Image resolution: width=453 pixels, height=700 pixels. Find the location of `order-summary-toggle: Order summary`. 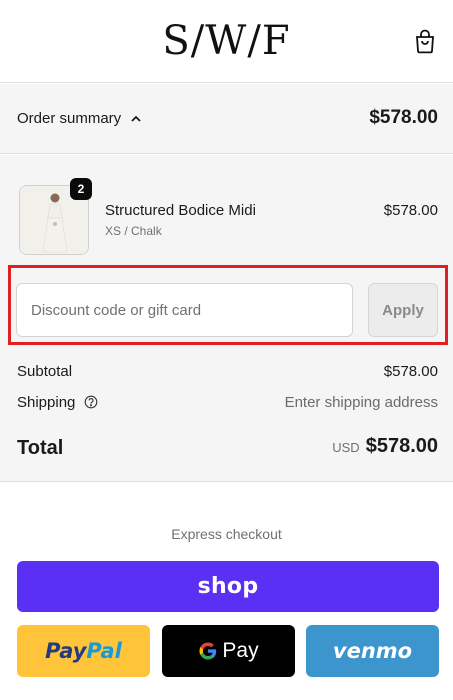

order-summary-toggle: Order summary is located at coordinates (80, 118).